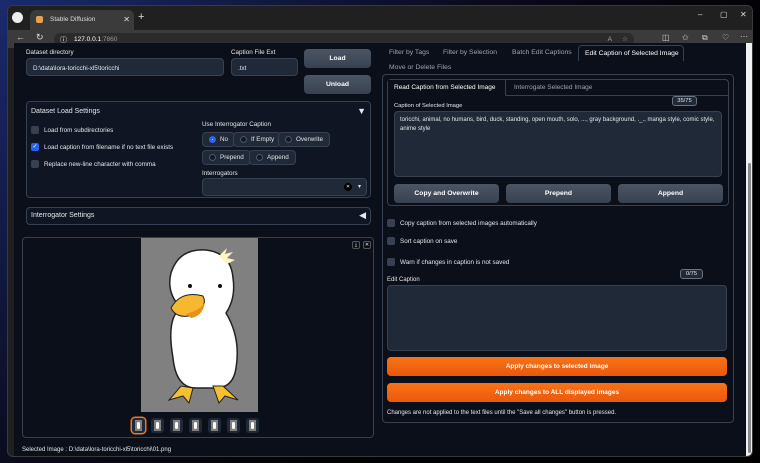  I want to click on interrogator-settings-title: Interrogator Settings, so click(62, 215).